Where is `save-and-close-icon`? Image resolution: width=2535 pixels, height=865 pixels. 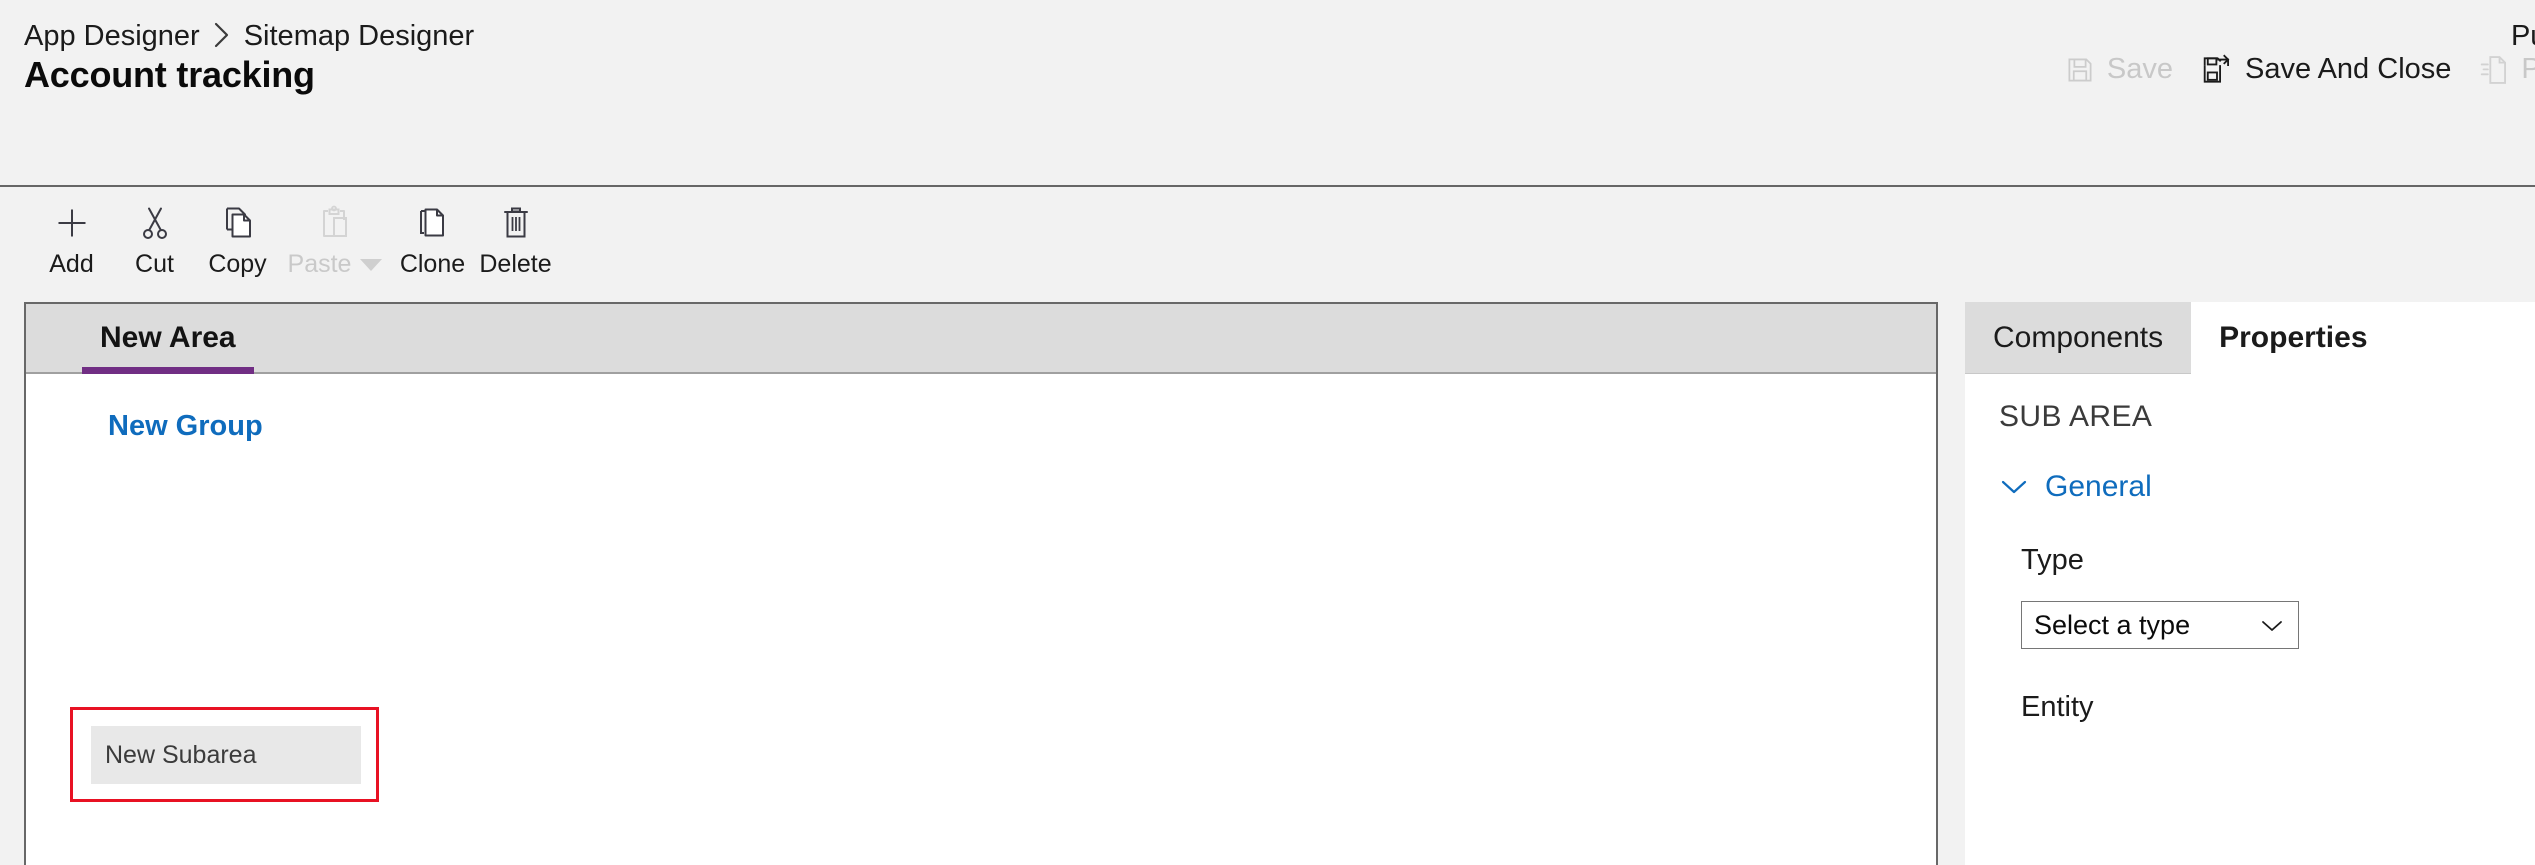
save-and-close-icon is located at coordinates (2217, 70).